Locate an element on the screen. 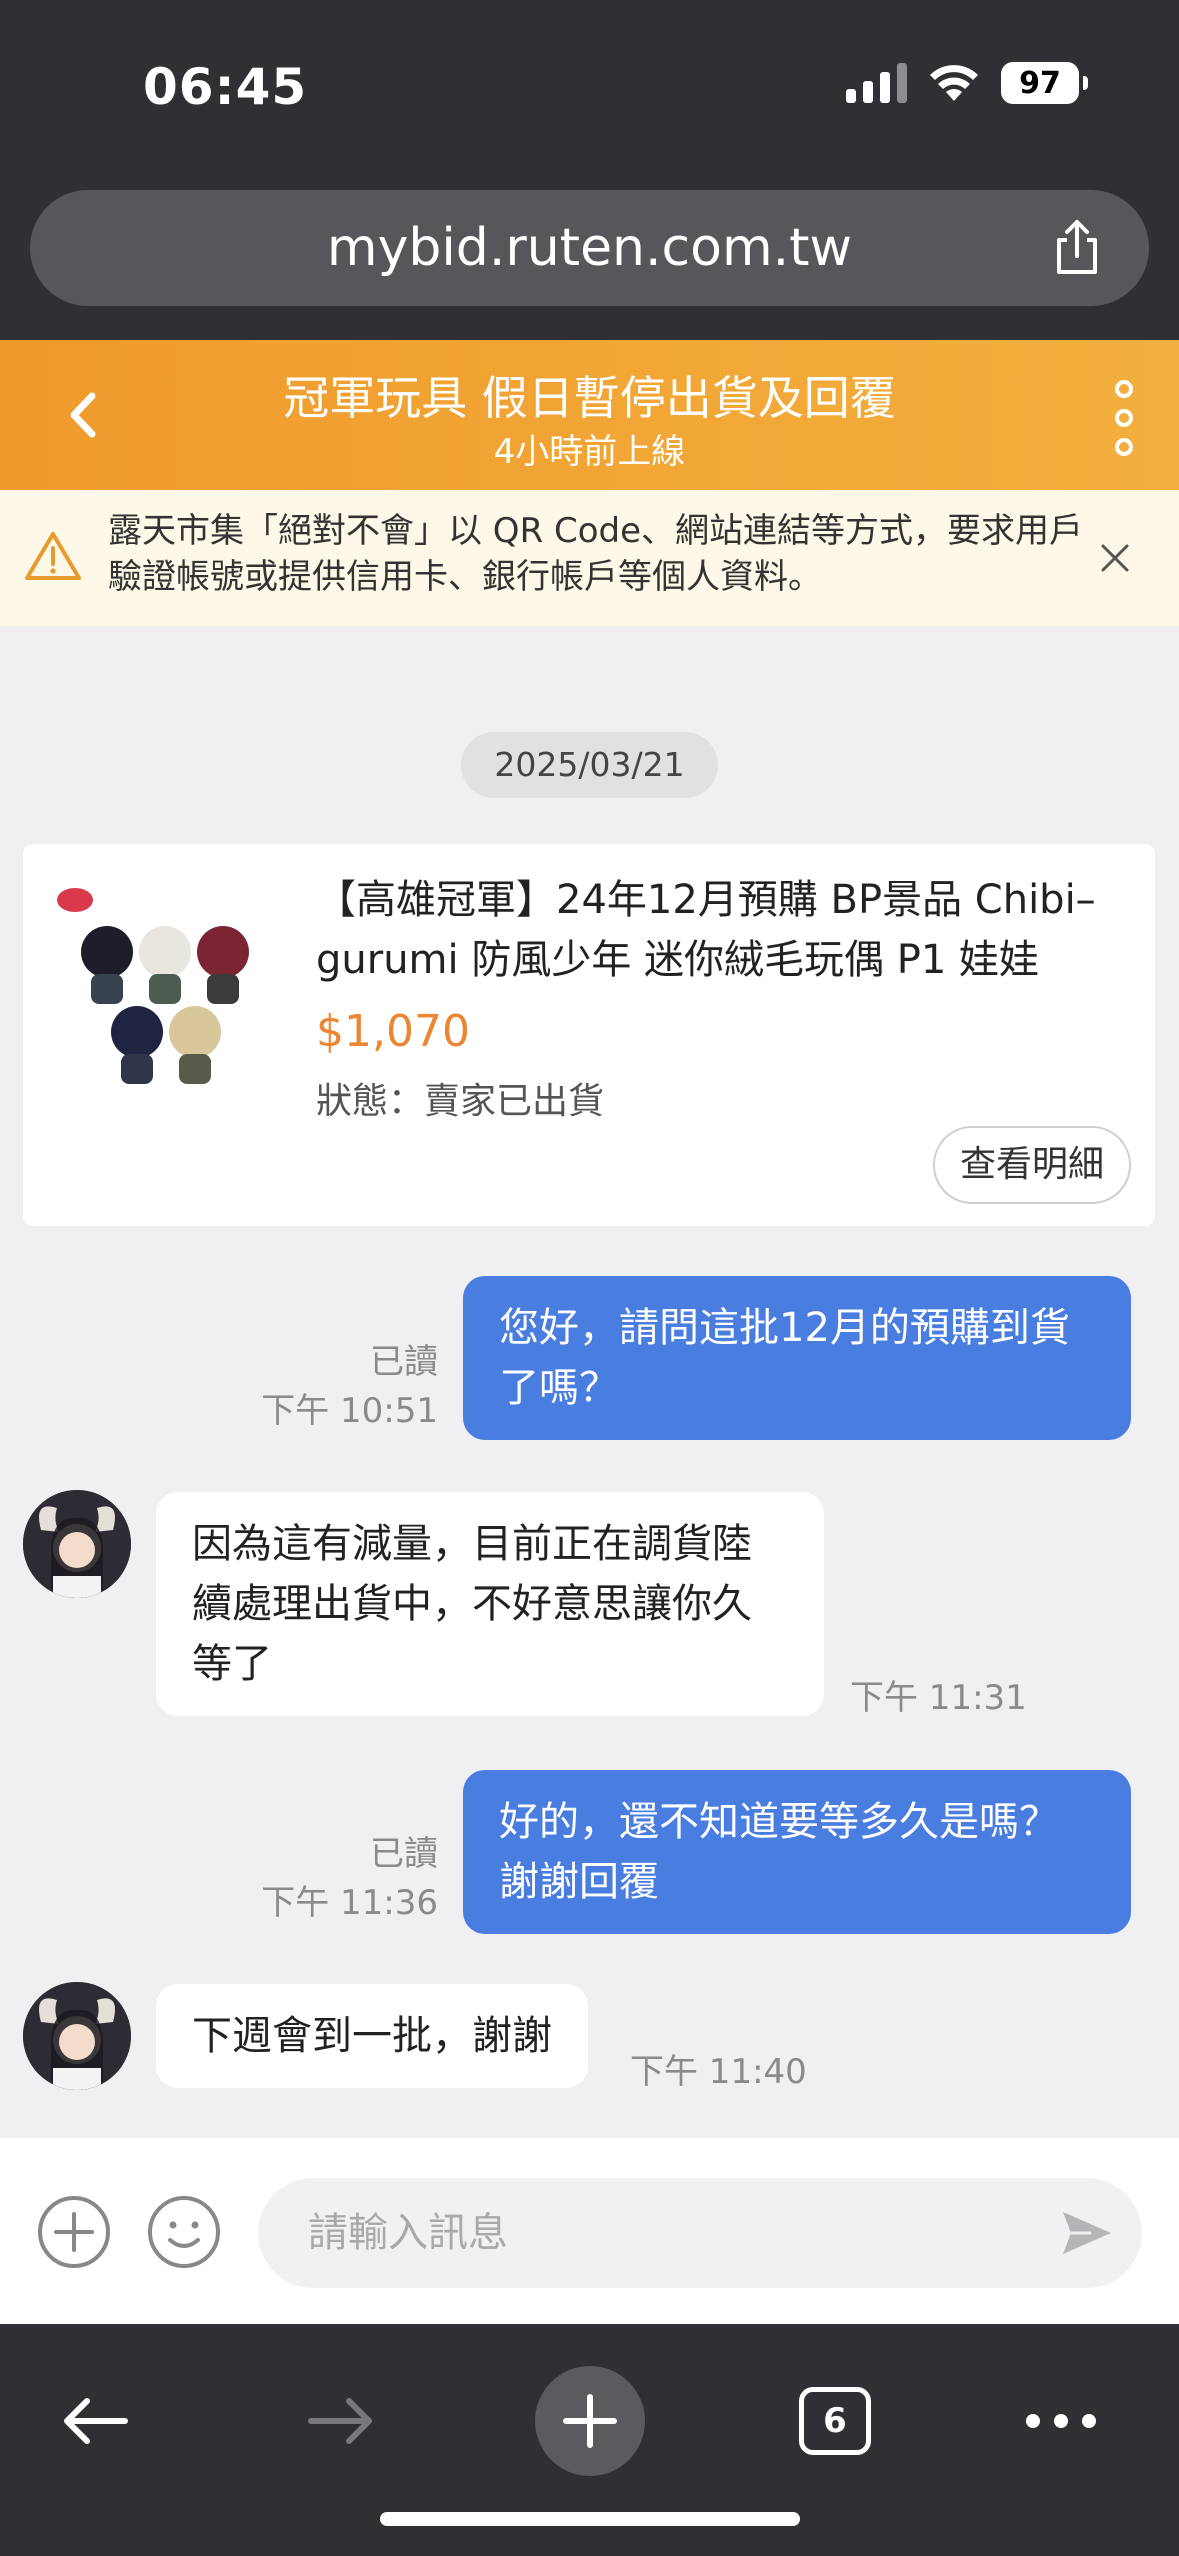 The width and height of the screenshot is (1179, 2556). date-divider: 2025/03/21 is located at coordinates (589, 765).